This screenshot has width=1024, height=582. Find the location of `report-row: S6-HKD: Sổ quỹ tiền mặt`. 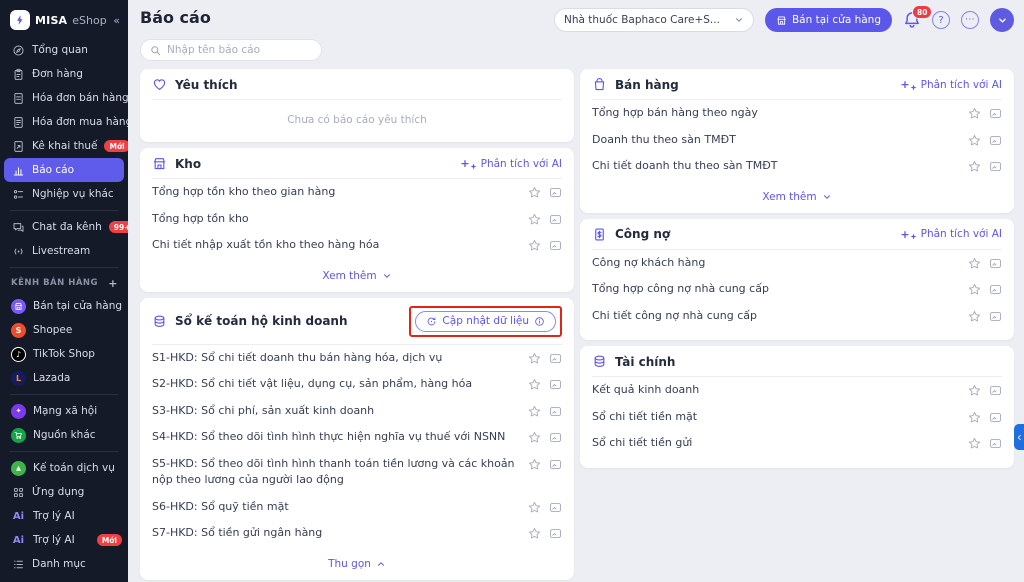

report-row: S6-HKD: Sổ quỹ tiền mặt is located at coordinates (357, 507).